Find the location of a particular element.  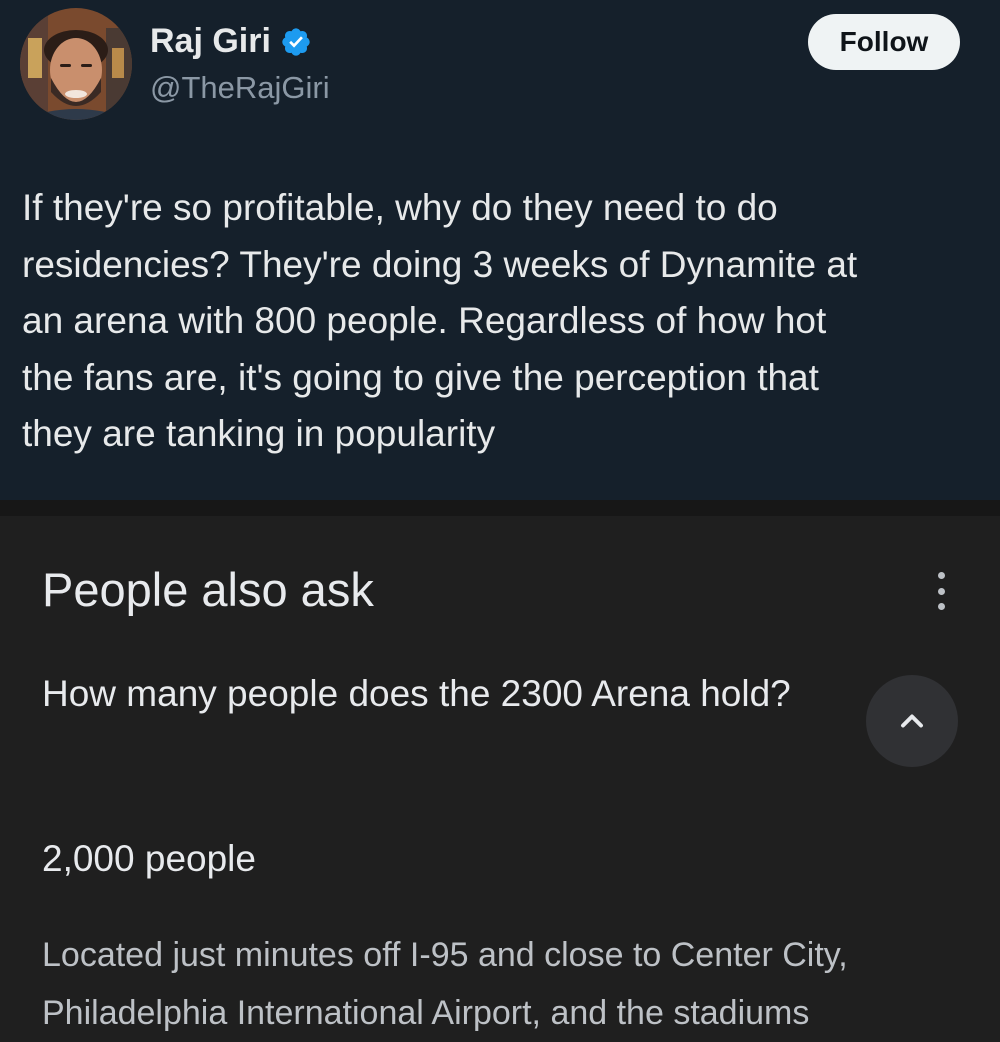

profile-photo-icon is located at coordinates (76, 64).